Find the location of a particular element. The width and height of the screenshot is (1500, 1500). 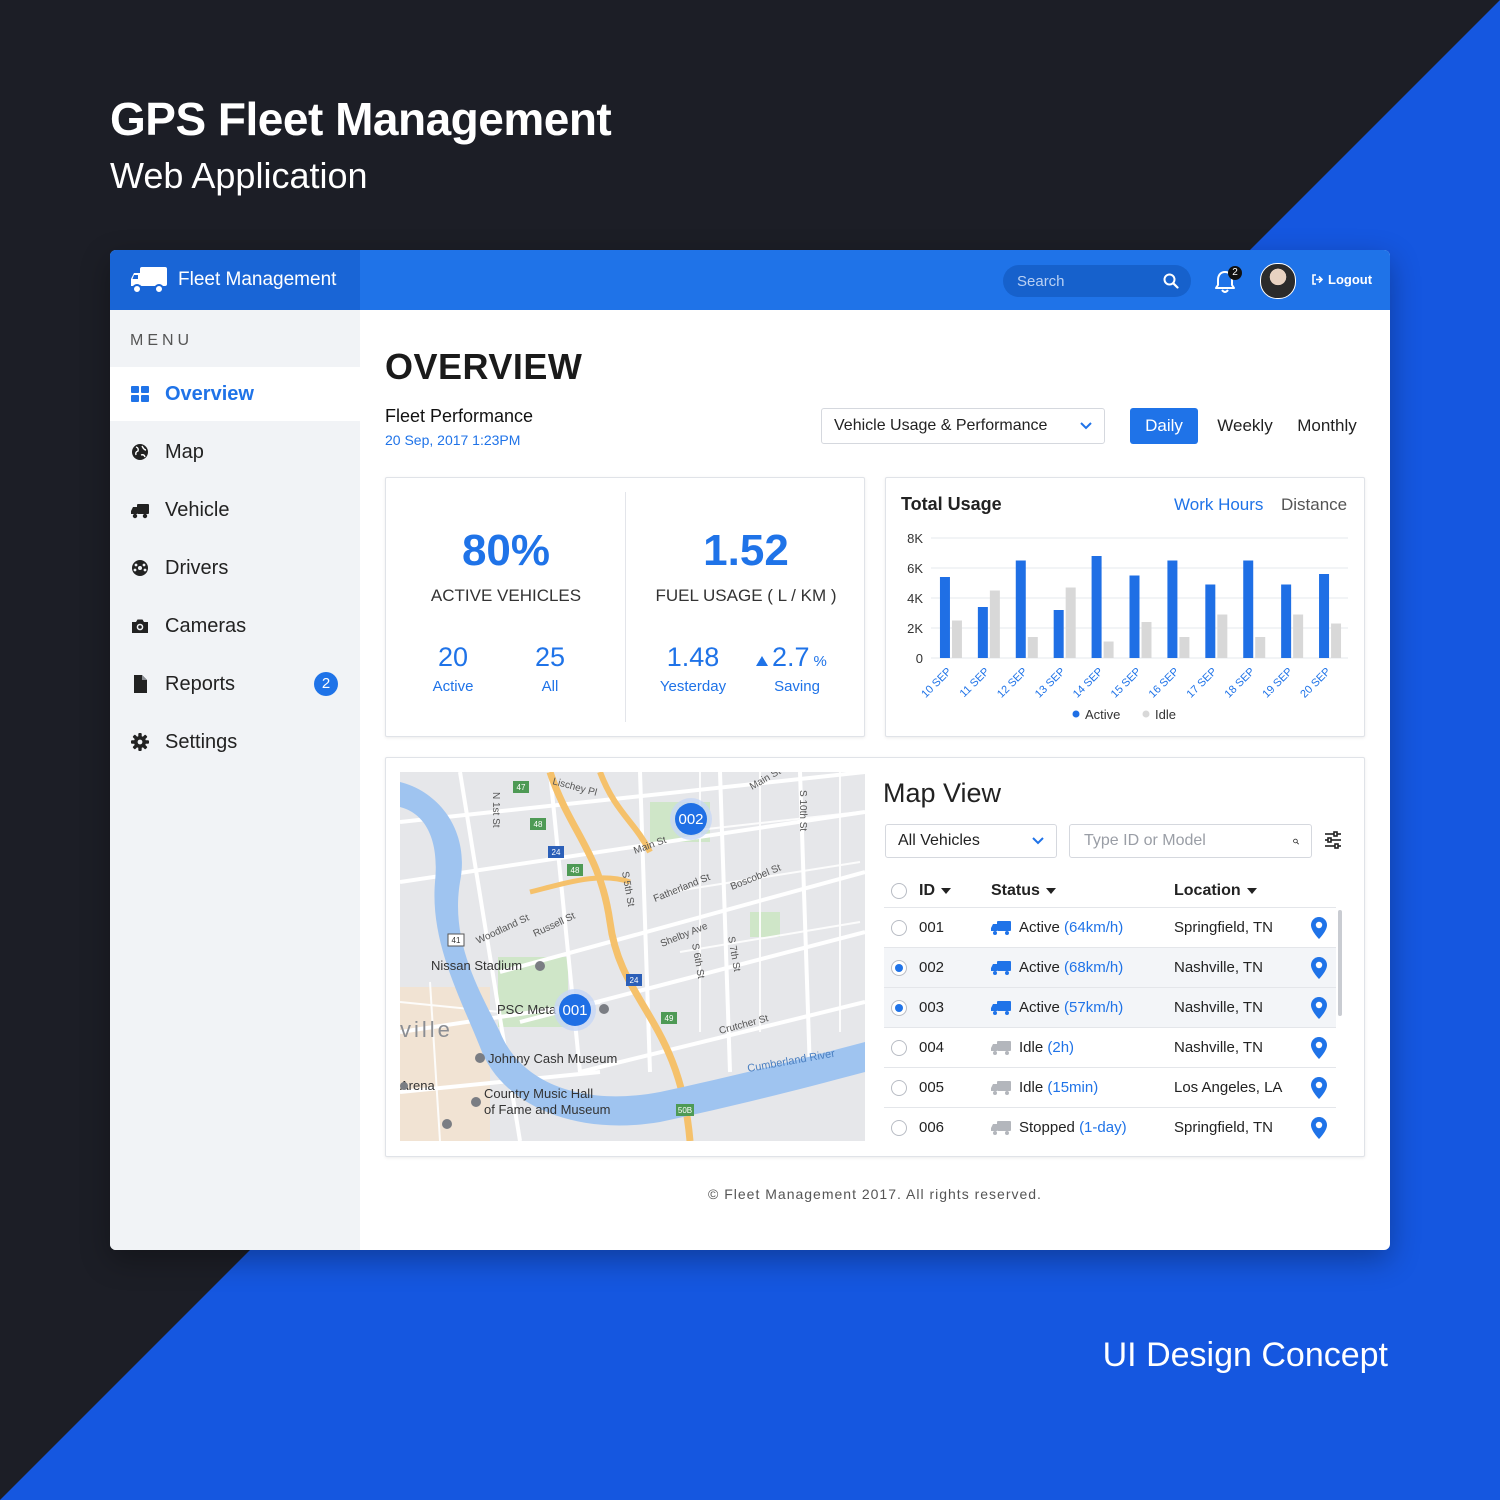

vehicle-status-detail: (68km/h) is located at coordinates (1094, 967).